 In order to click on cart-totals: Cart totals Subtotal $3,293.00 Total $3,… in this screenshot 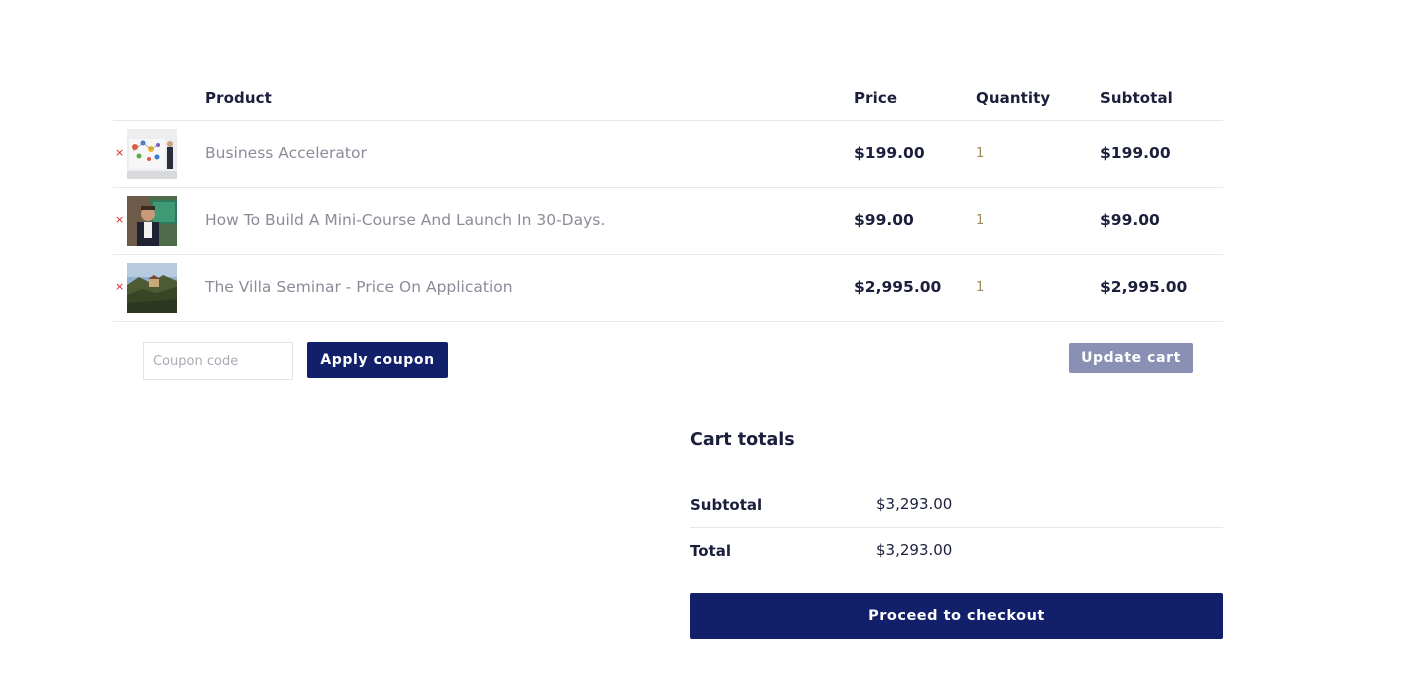, I will do `click(956, 502)`.